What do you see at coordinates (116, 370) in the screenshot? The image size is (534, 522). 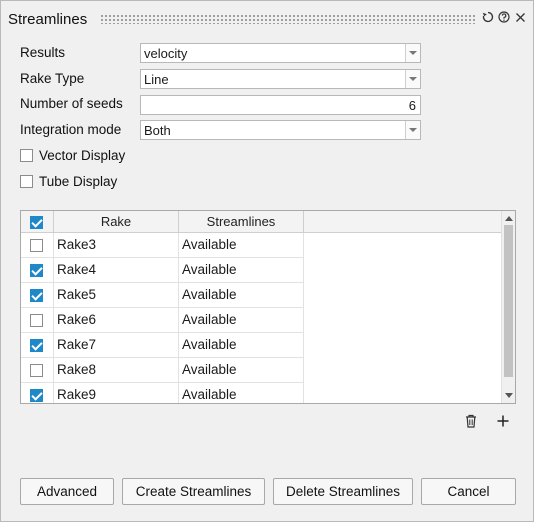 I see `rake-name-cell: Rake8` at bounding box center [116, 370].